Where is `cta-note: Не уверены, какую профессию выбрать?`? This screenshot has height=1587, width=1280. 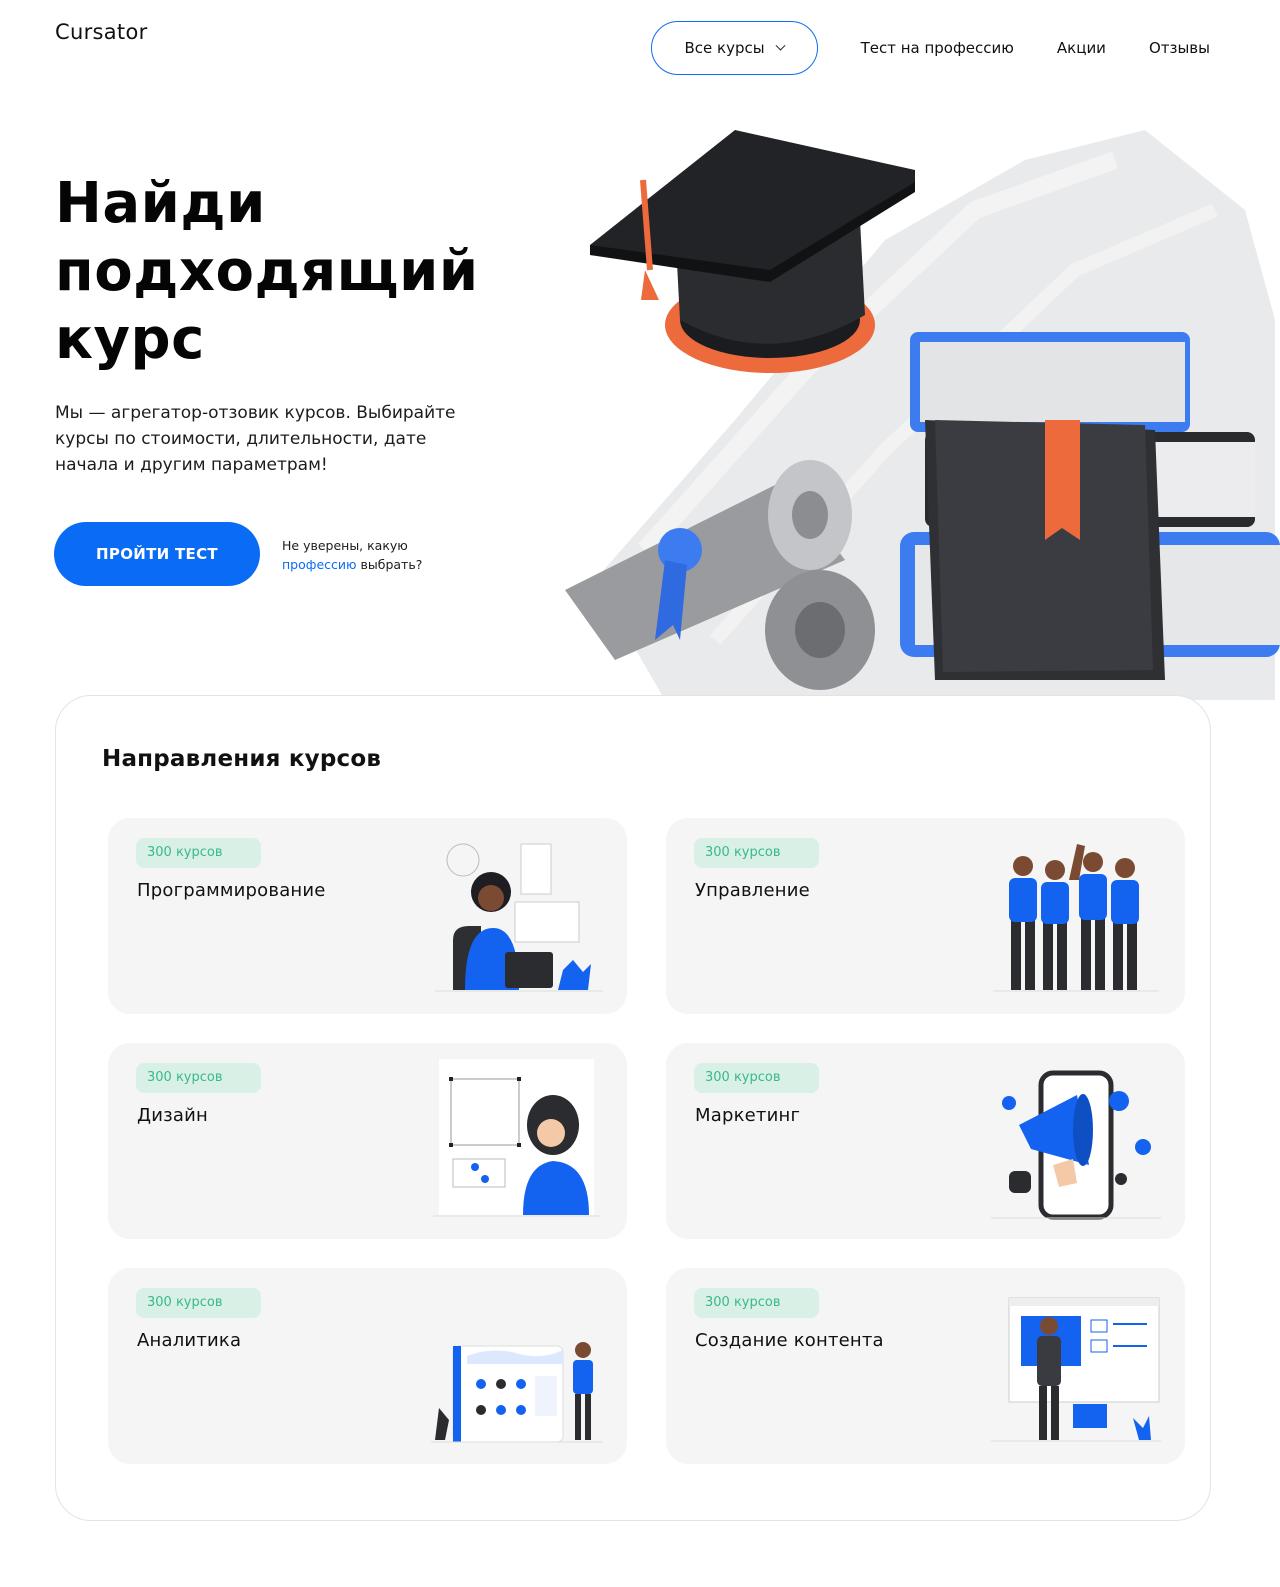 cta-note: Не уверены, какую профессию выбрать? is located at coordinates (352, 555).